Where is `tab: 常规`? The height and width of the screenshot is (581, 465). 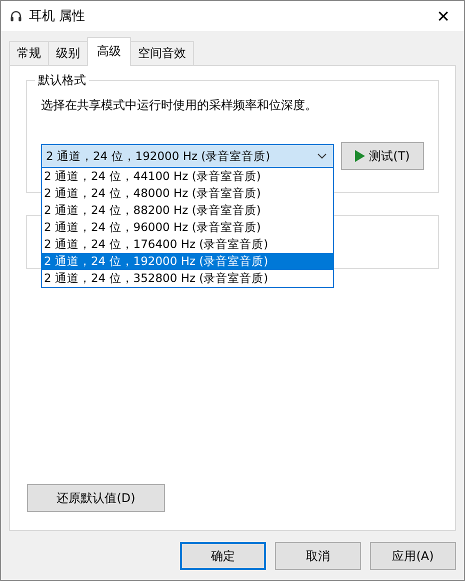 tab: 常规 is located at coordinates (29, 53).